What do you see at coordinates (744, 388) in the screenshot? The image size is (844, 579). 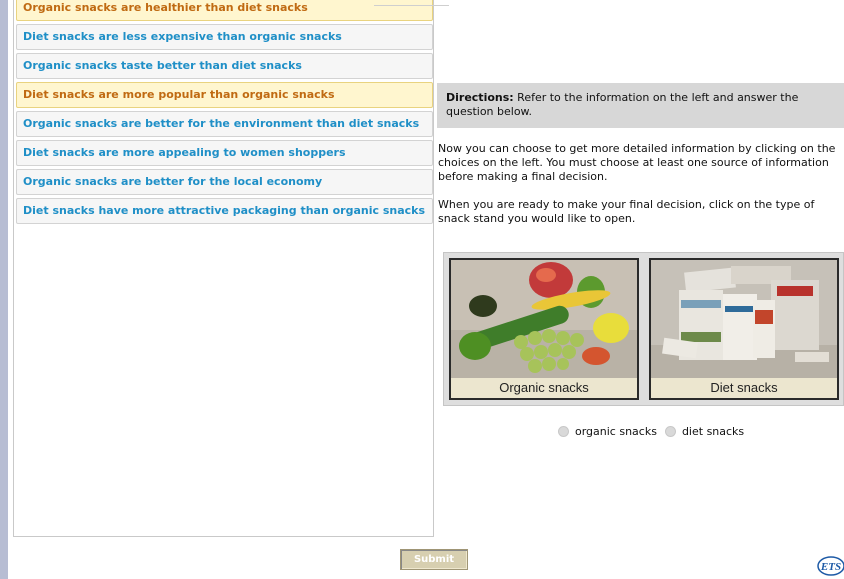 I see `diet-snacks-caption: Diet snacks` at bounding box center [744, 388].